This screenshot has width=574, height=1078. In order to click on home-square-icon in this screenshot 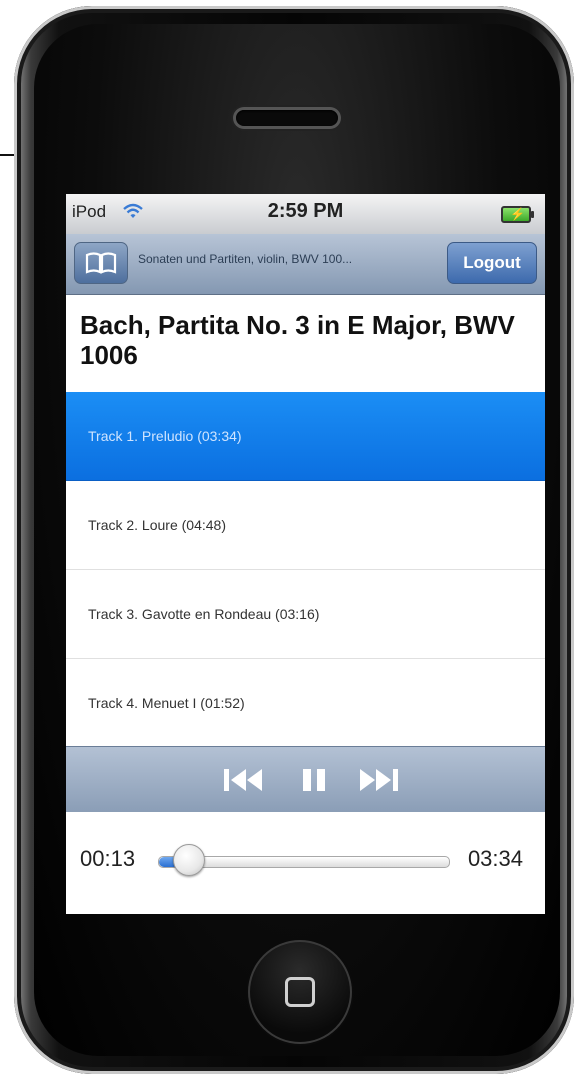, I will do `click(300, 992)`.